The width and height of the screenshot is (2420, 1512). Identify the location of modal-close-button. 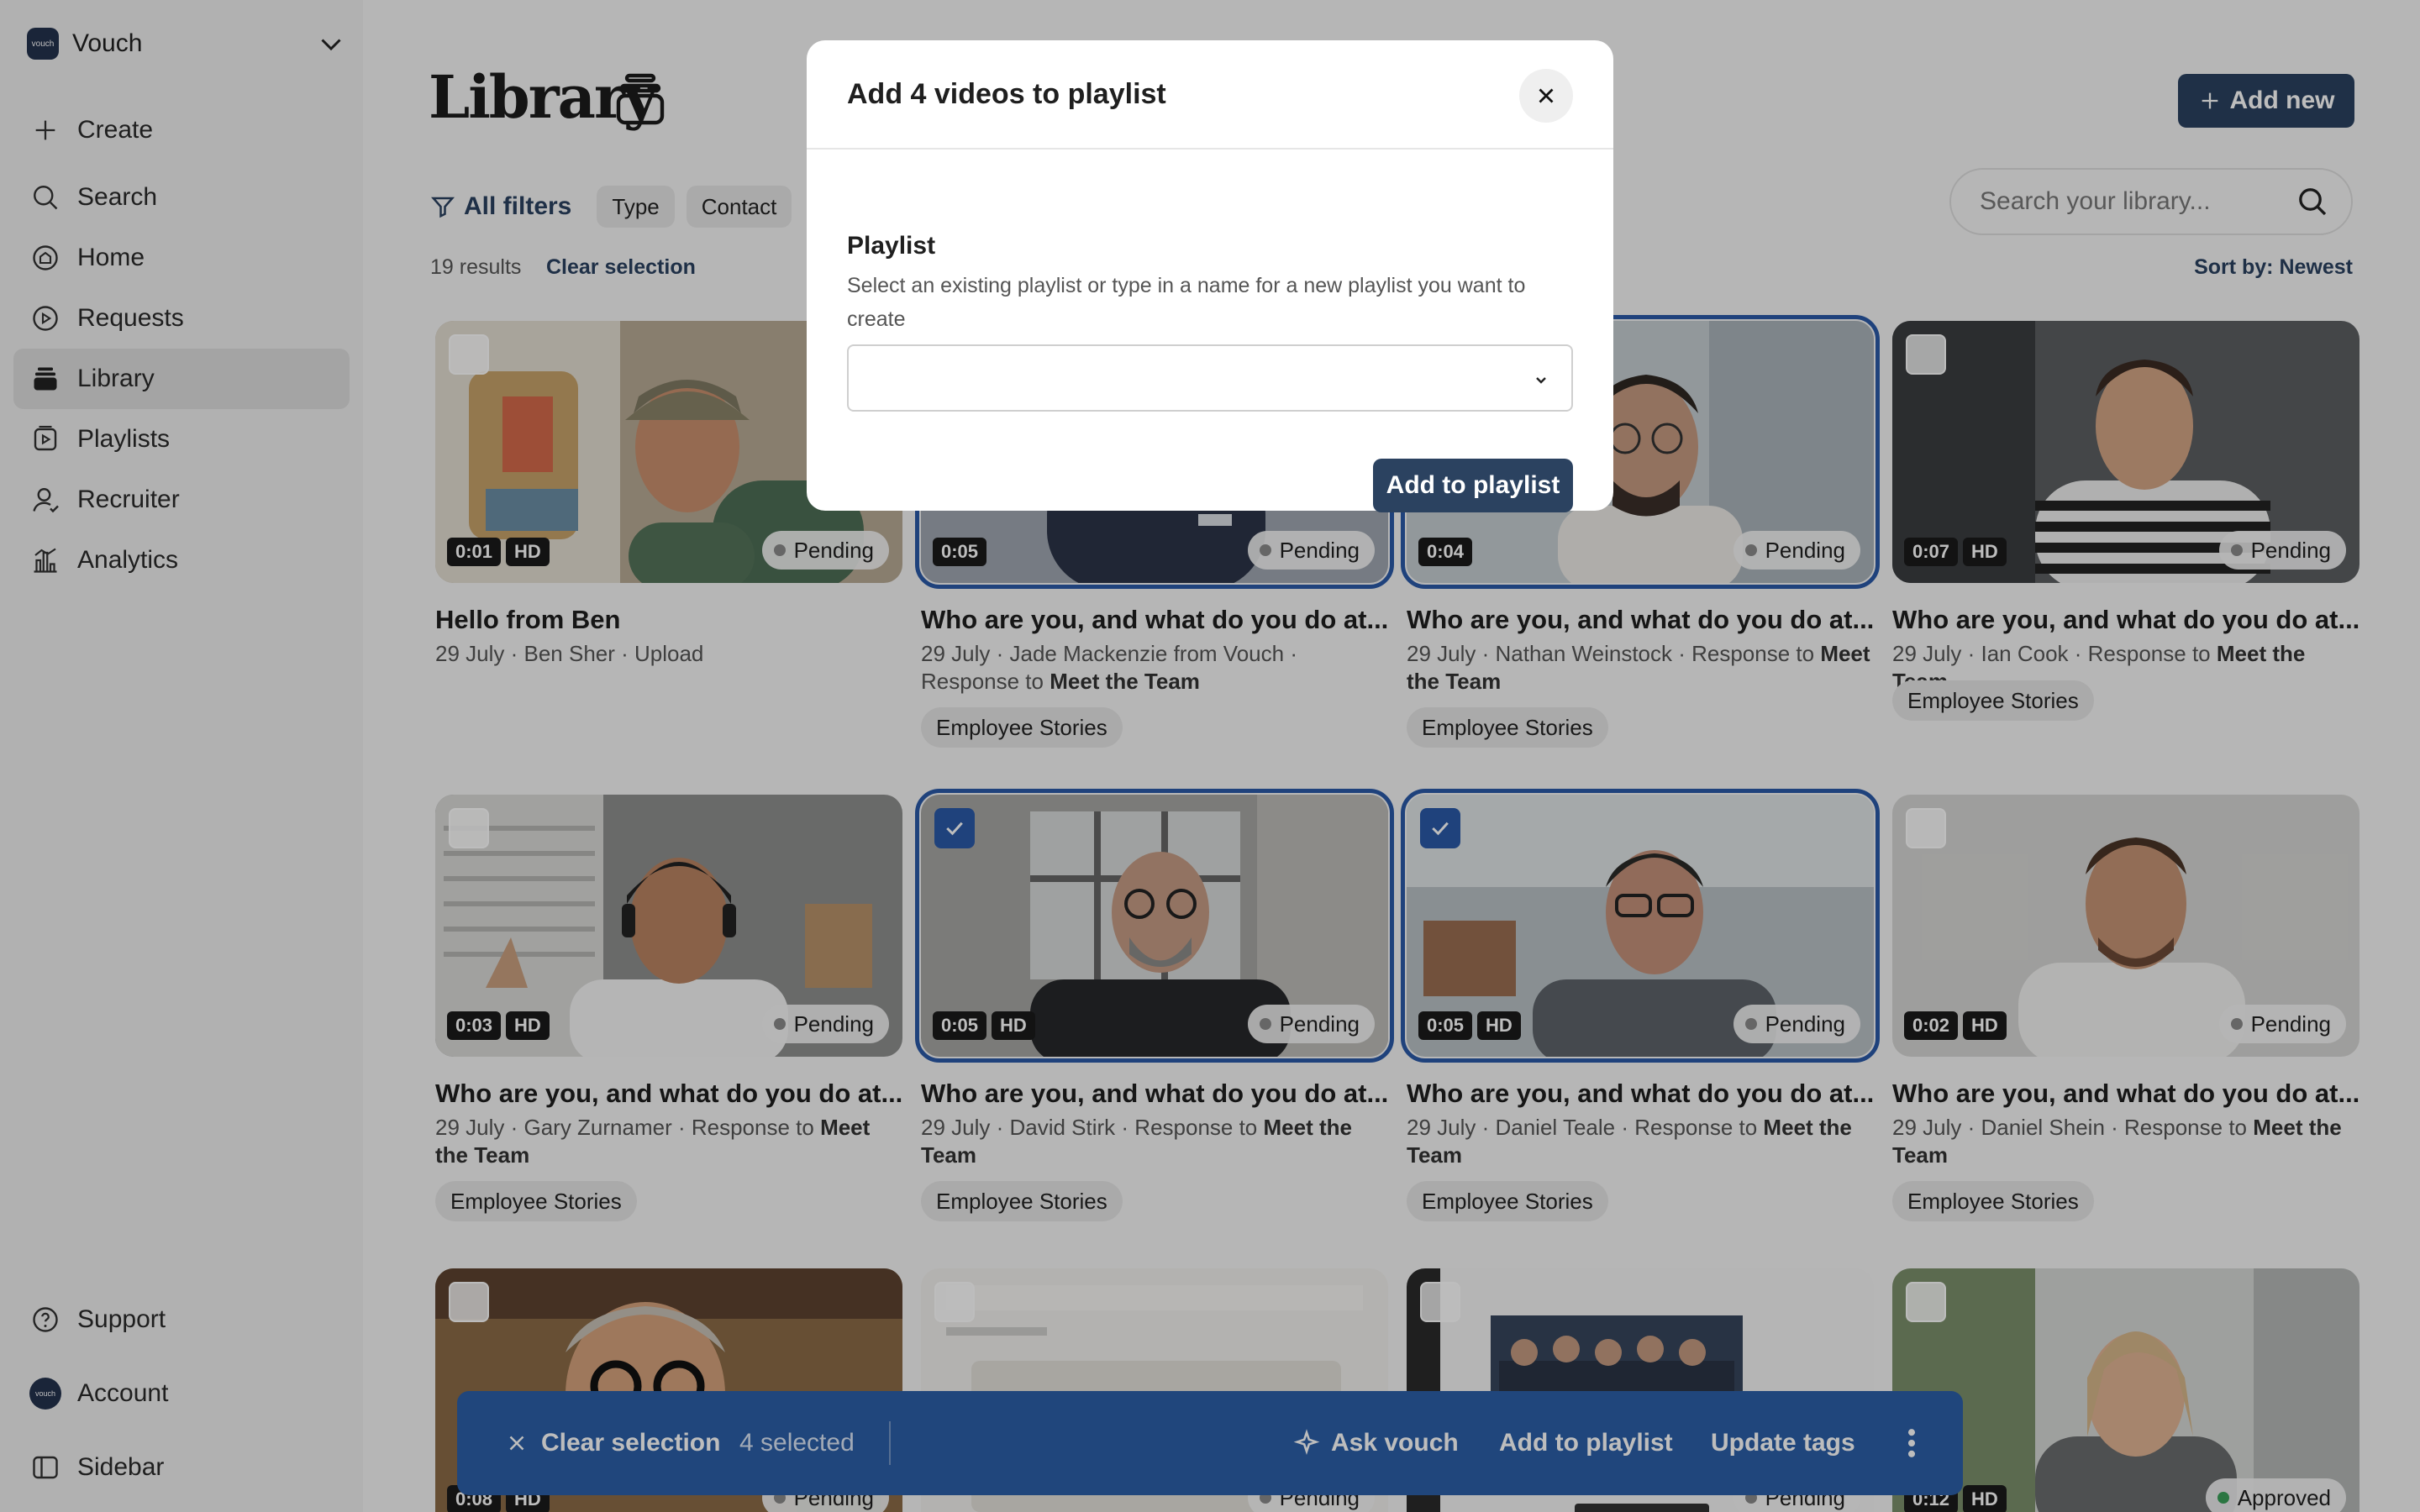
(1546, 96).